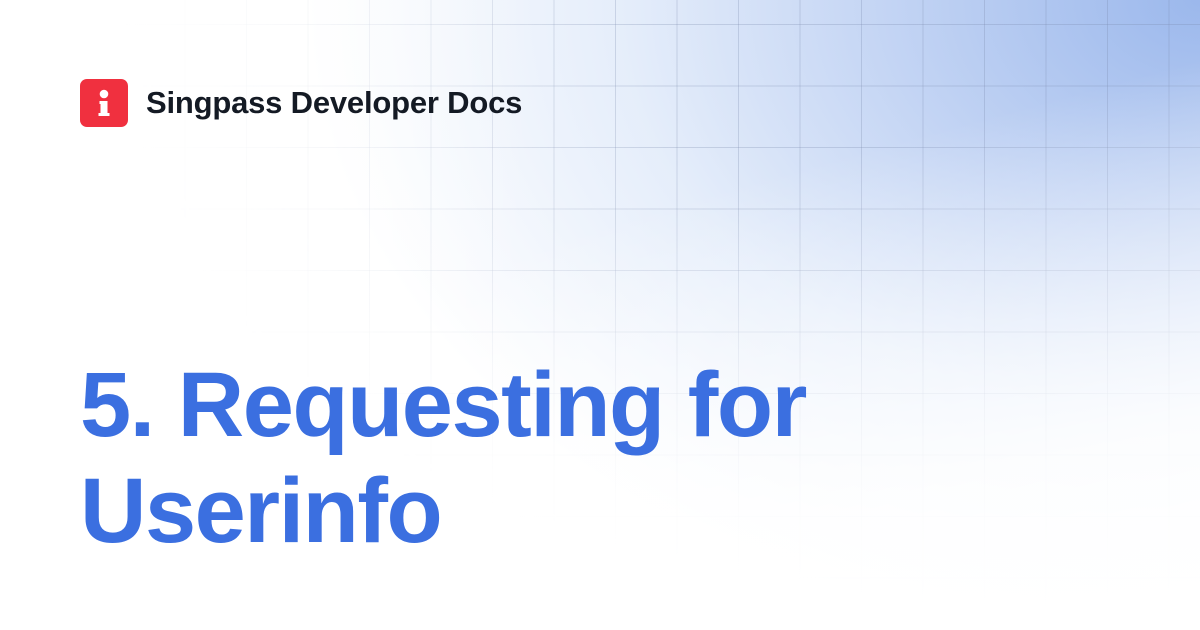  What do you see at coordinates (104, 103) in the screenshot?
I see `singpass-logo-icon` at bounding box center [104, 103].